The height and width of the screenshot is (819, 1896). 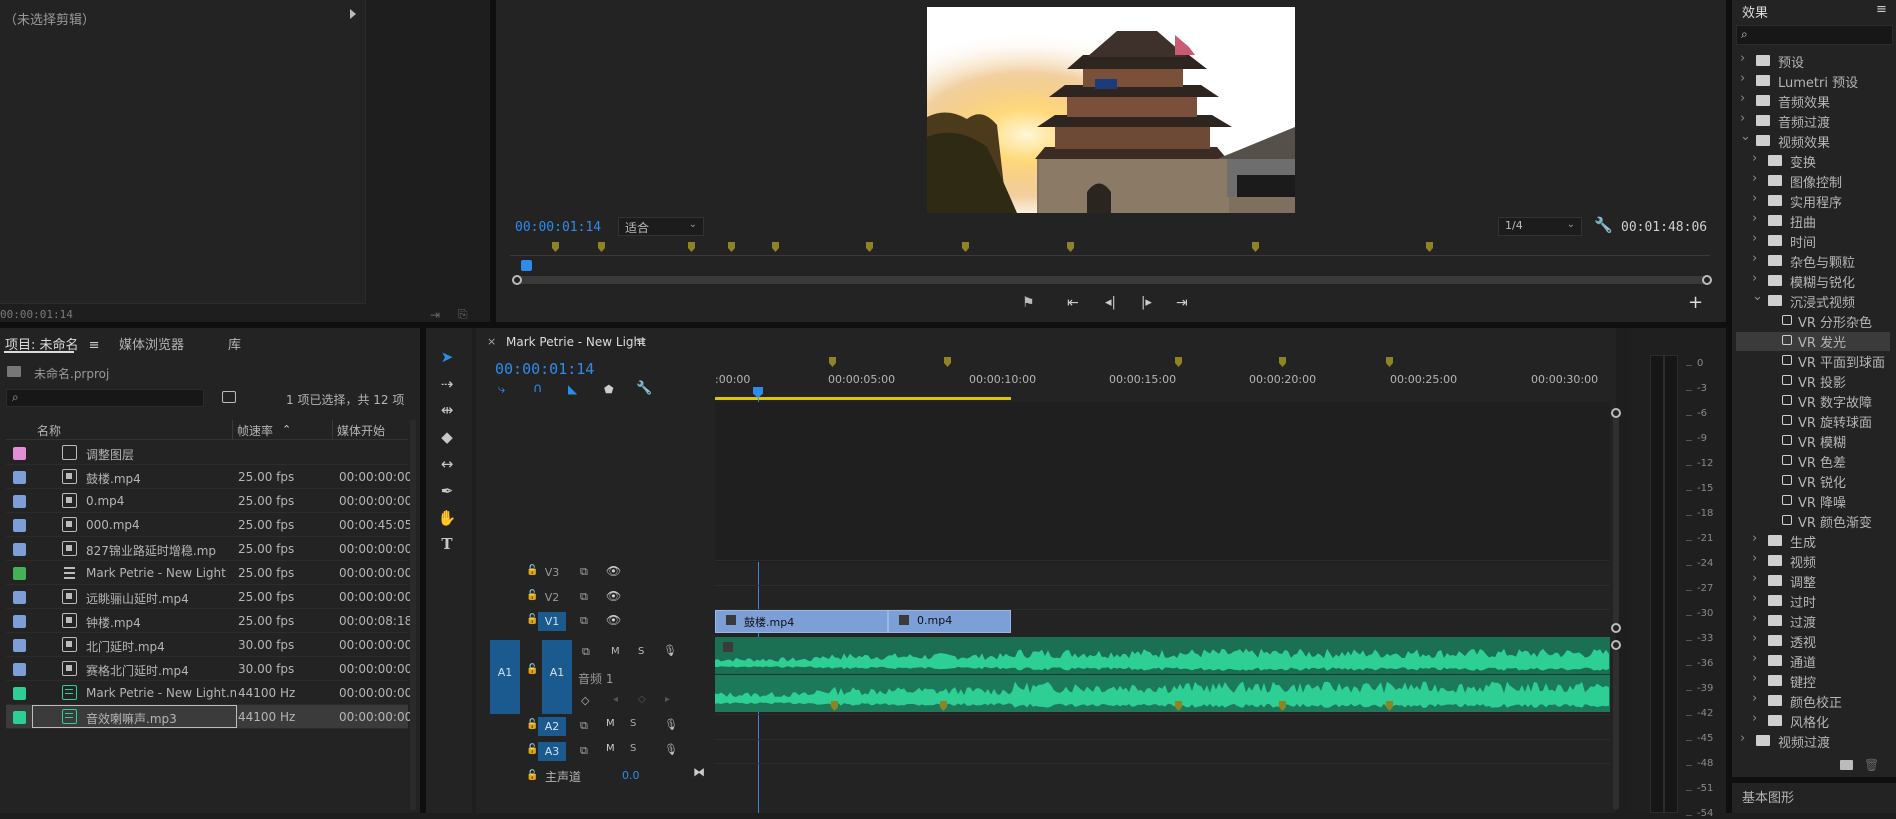 I want to click on project-item-row: 音效喇嘛声.mp344100 Hz 00:00:00:0000, so click(x=208, y=717).